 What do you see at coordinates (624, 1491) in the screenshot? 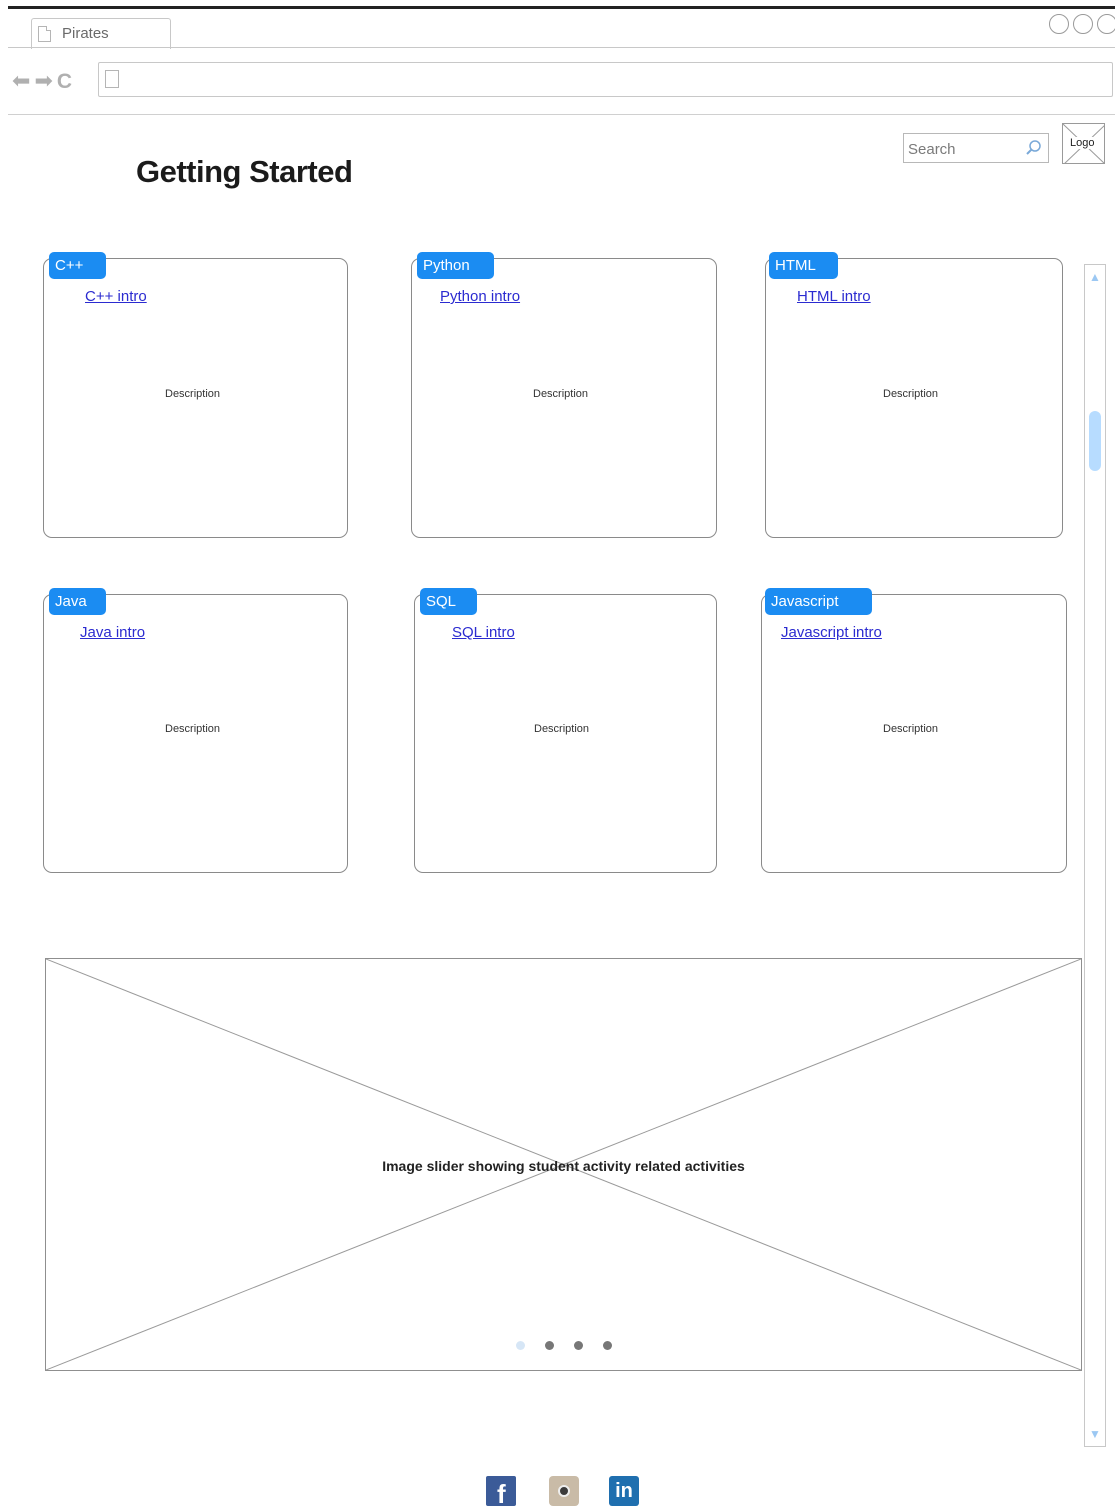
I see `linkedin-icon: in` at bounding box center [624, 1491].